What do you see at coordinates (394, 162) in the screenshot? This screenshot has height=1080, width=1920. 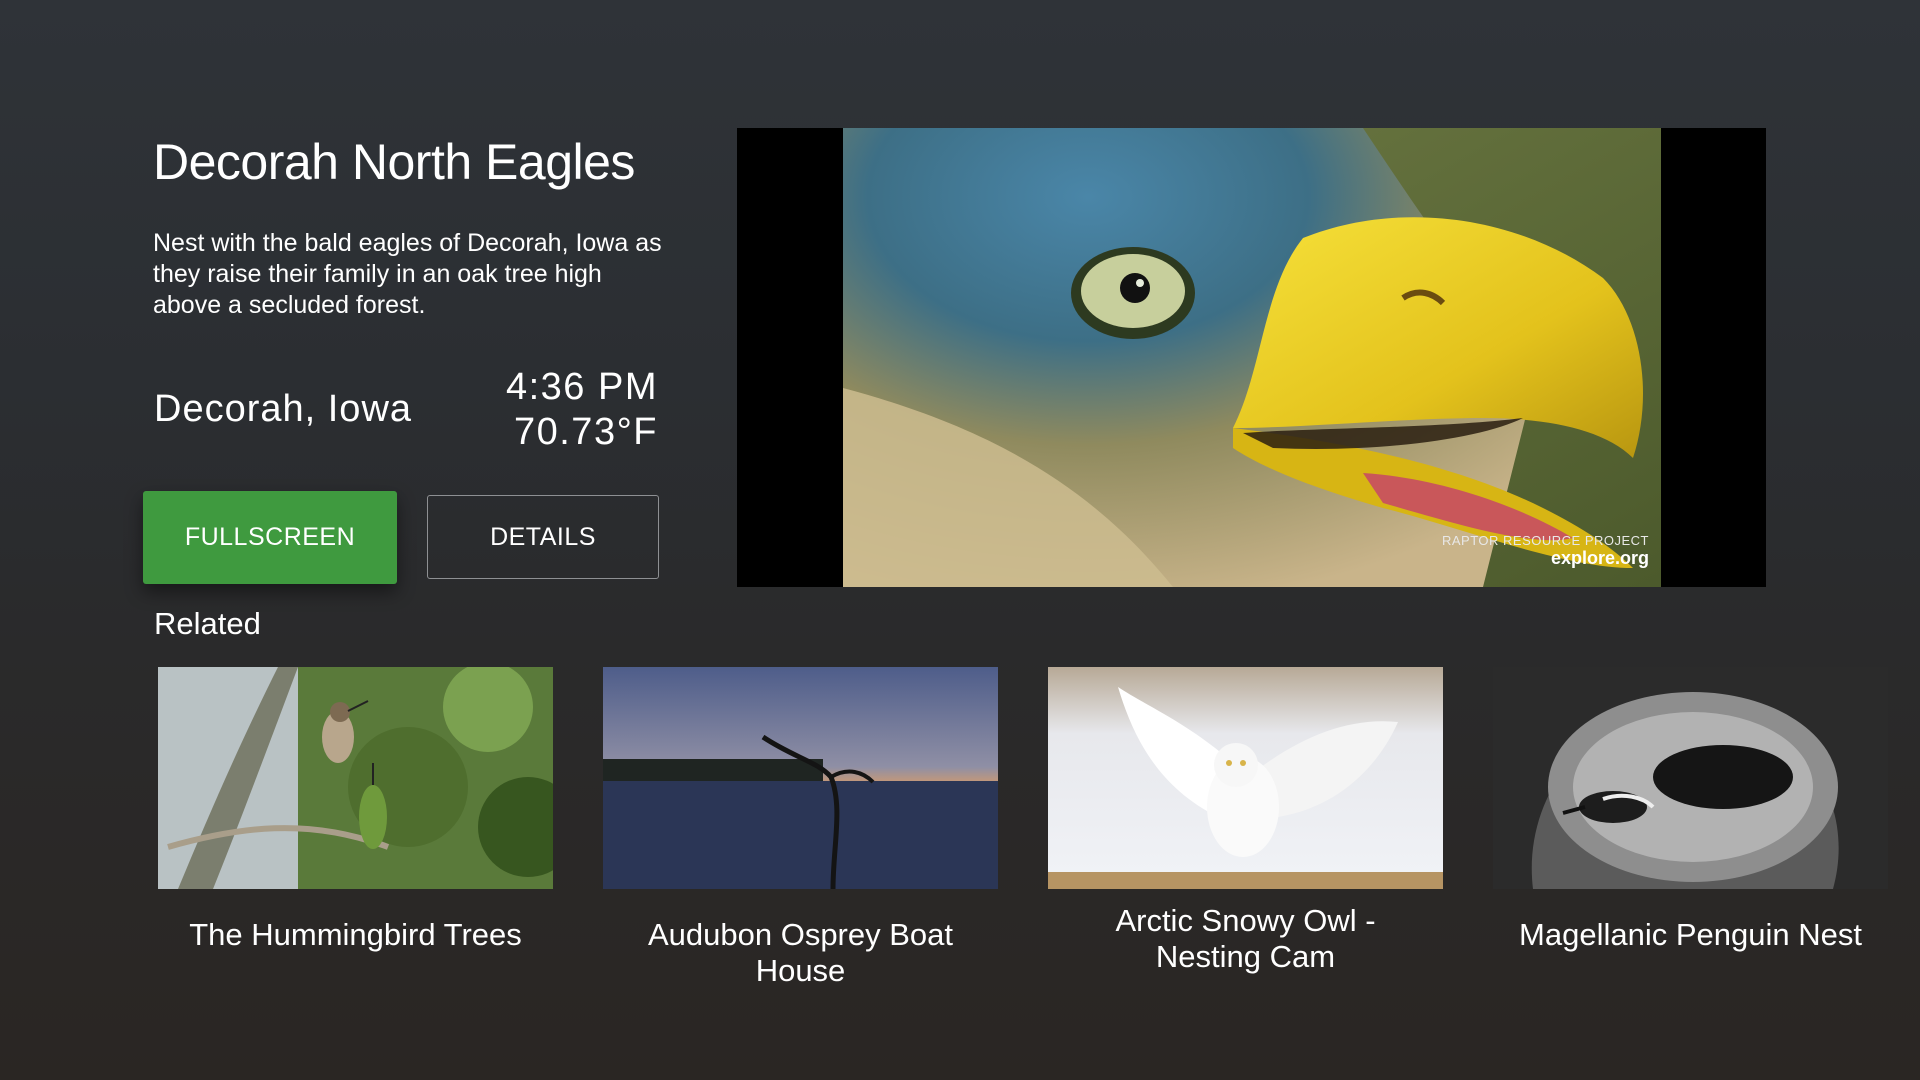 I see `cam-title: Decorah North Eagles` at bounding box center [394, 162].